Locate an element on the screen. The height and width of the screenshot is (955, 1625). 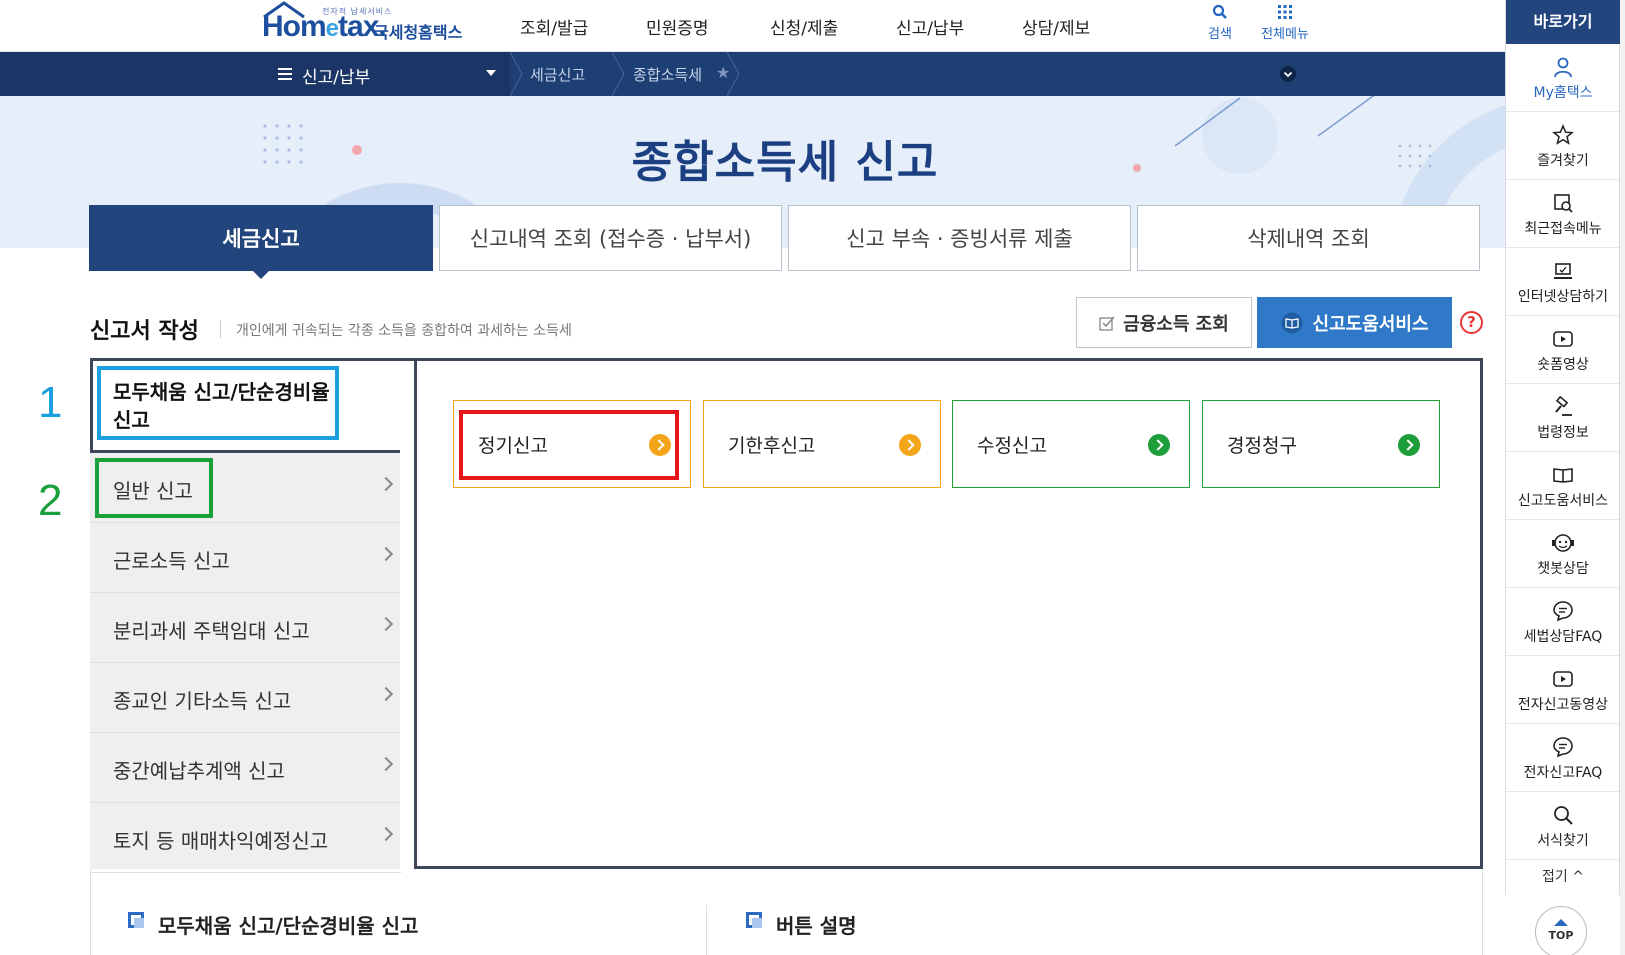
nav-item-certificate: 민원증명 is located at coordinates (677, 26).